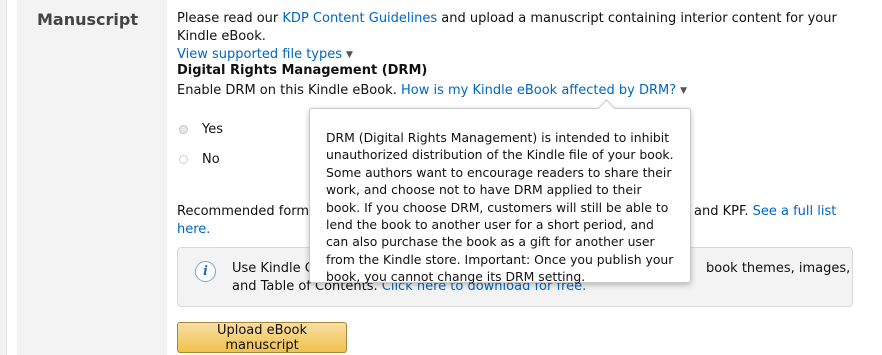  Describe the element at coordinates (183, 129) in the screenshot. I see `radio-yes` at that location.